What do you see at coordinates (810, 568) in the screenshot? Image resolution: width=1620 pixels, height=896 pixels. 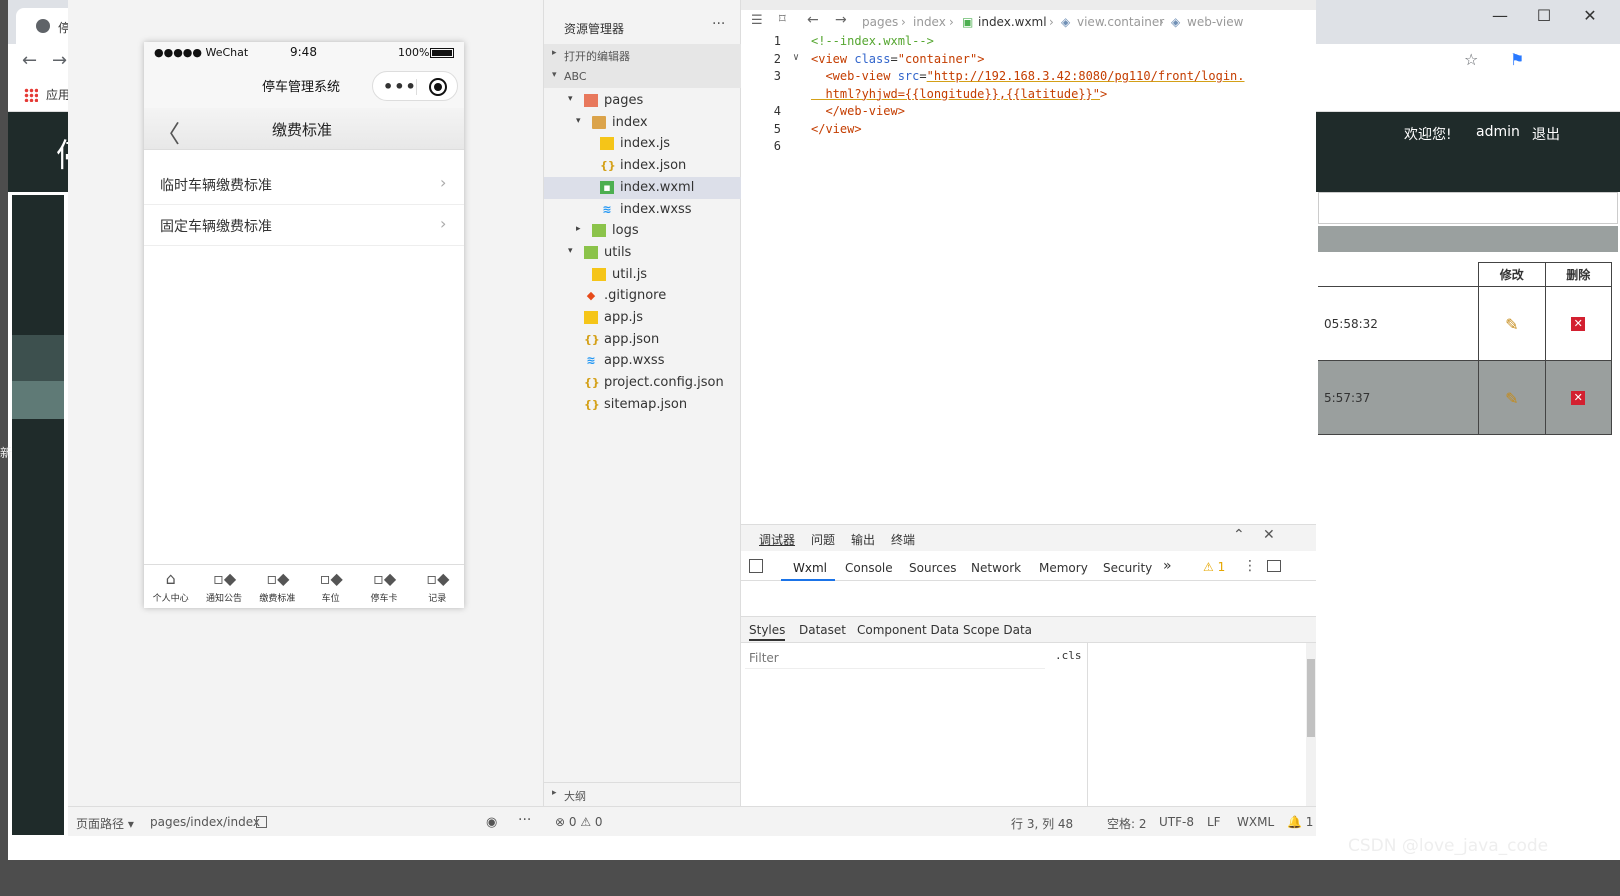 I see `tab-wxml: Wxml` at bounding box center [810, 568].